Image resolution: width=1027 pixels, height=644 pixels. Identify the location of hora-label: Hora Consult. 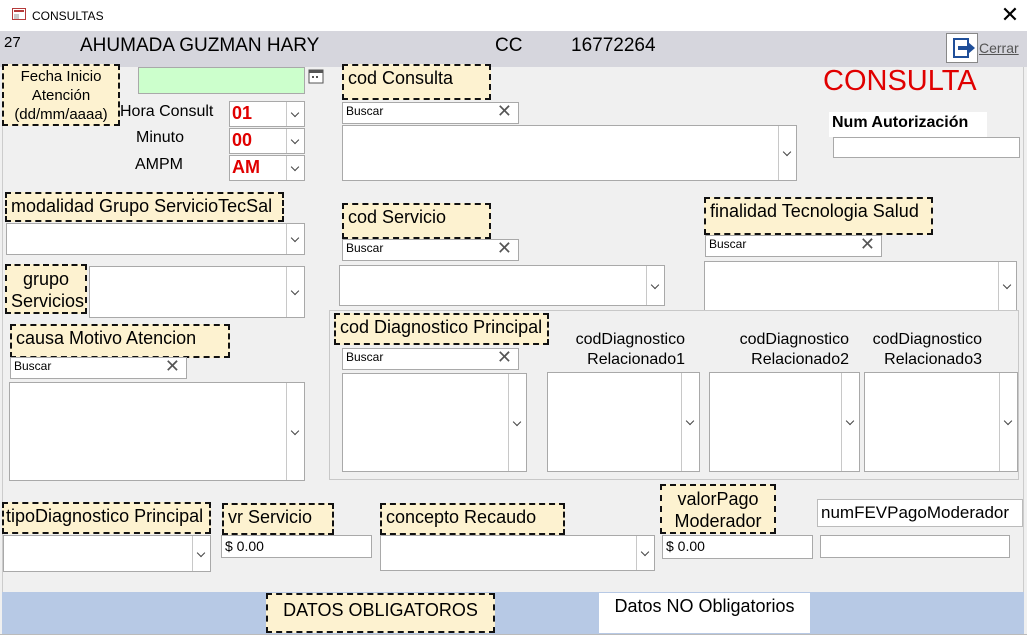
(167, 111).